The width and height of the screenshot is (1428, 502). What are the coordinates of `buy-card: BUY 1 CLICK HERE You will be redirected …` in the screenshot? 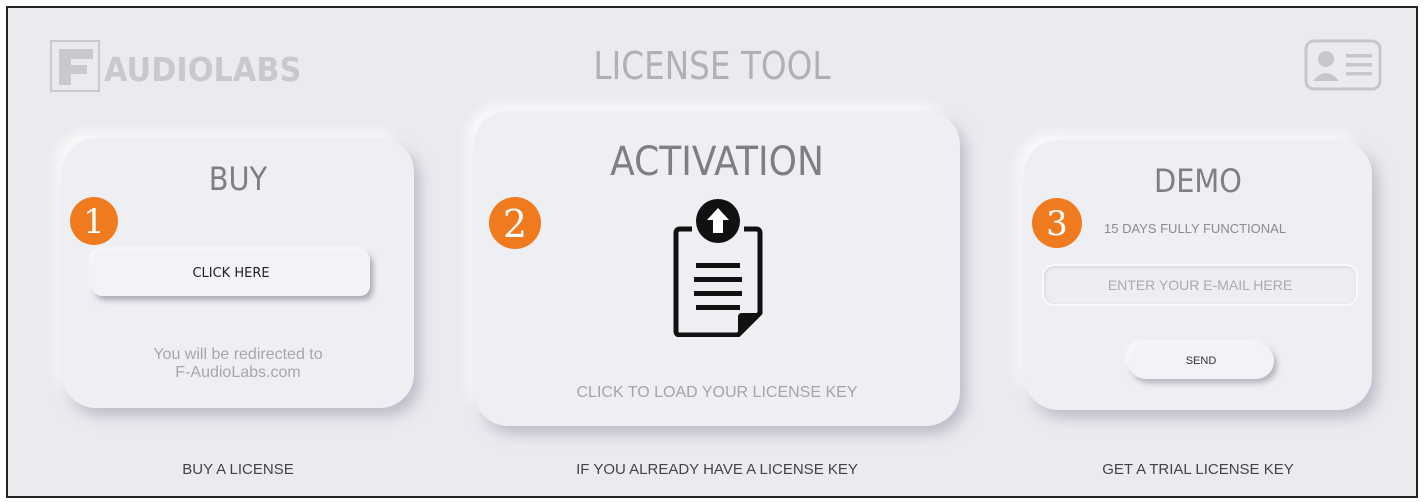 It's located at (238, 273).